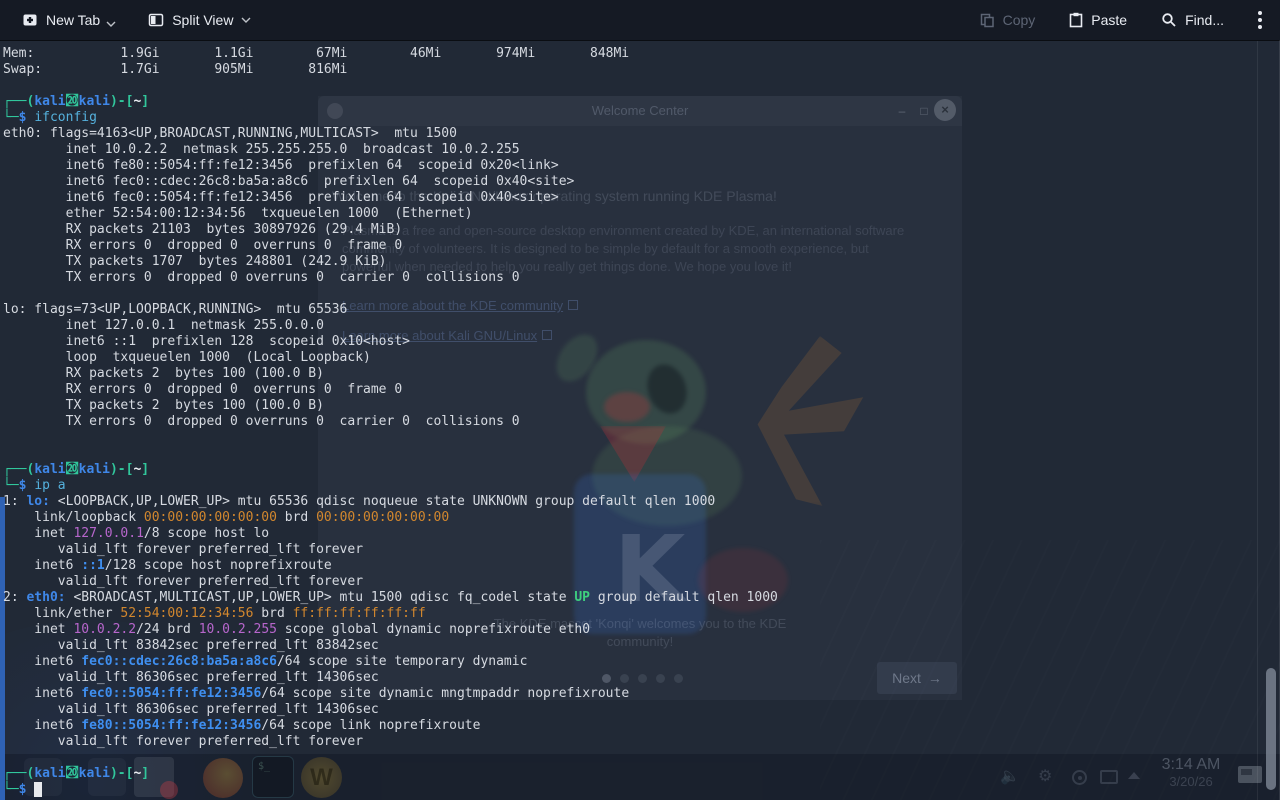 This screenshot has width=1280, height=800. I want to click on copy-icon, so click(987, 20).